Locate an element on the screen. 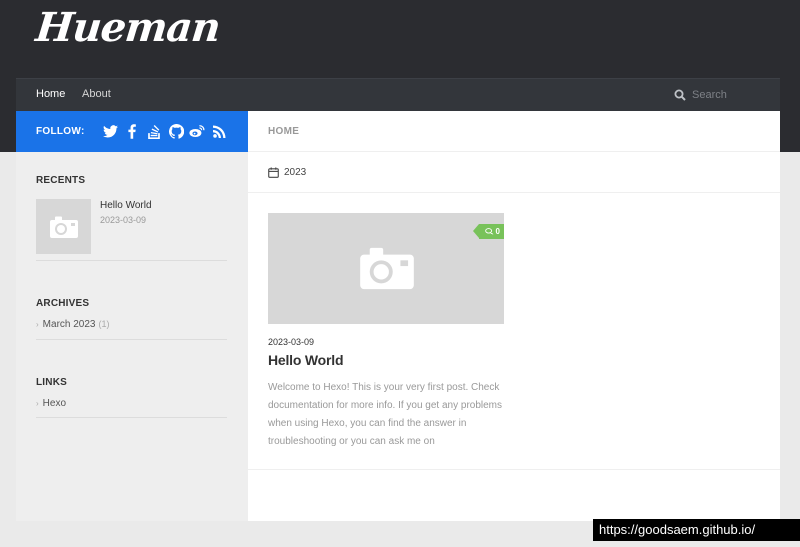 The image size is (800, 547). stackoverflow-icon is located at coordinates (154, 131).